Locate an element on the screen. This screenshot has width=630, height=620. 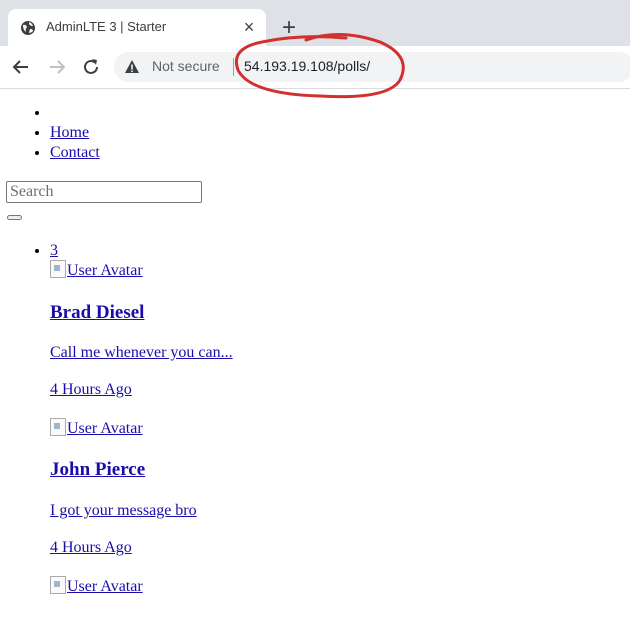
security-status-label: Not secure is located at coordinates (186, 66).